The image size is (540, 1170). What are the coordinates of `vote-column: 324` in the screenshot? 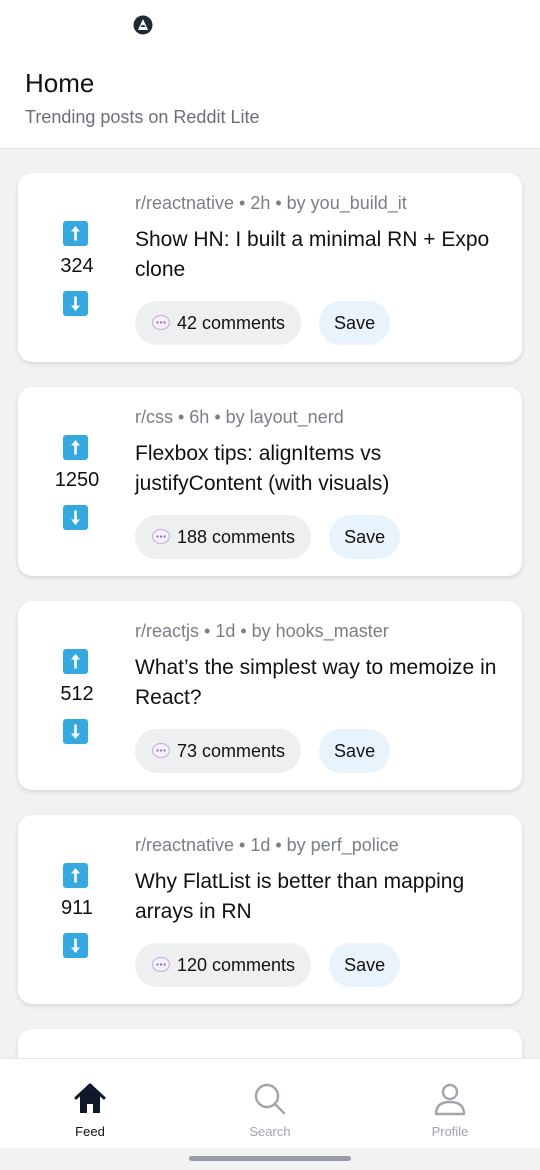 It's located at (77, 267).